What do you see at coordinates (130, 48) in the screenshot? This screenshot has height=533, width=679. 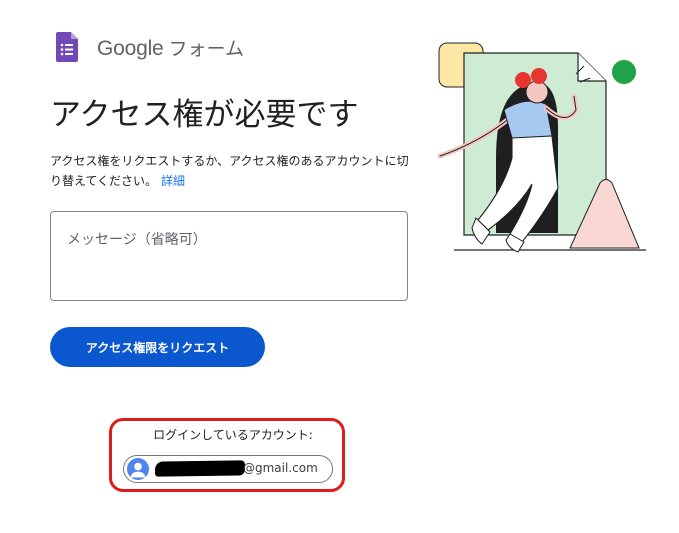 I see `brand-google-text: Google` at bounding box center [130, 48].